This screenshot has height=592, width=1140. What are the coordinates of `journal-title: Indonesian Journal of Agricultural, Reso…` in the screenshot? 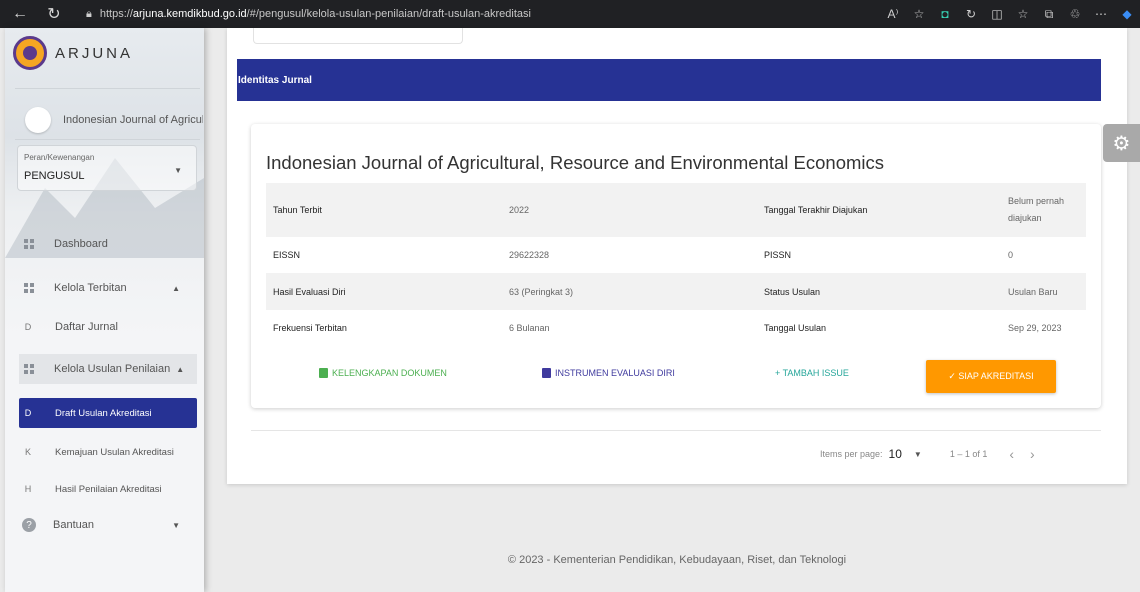 It's located at (575, 162).